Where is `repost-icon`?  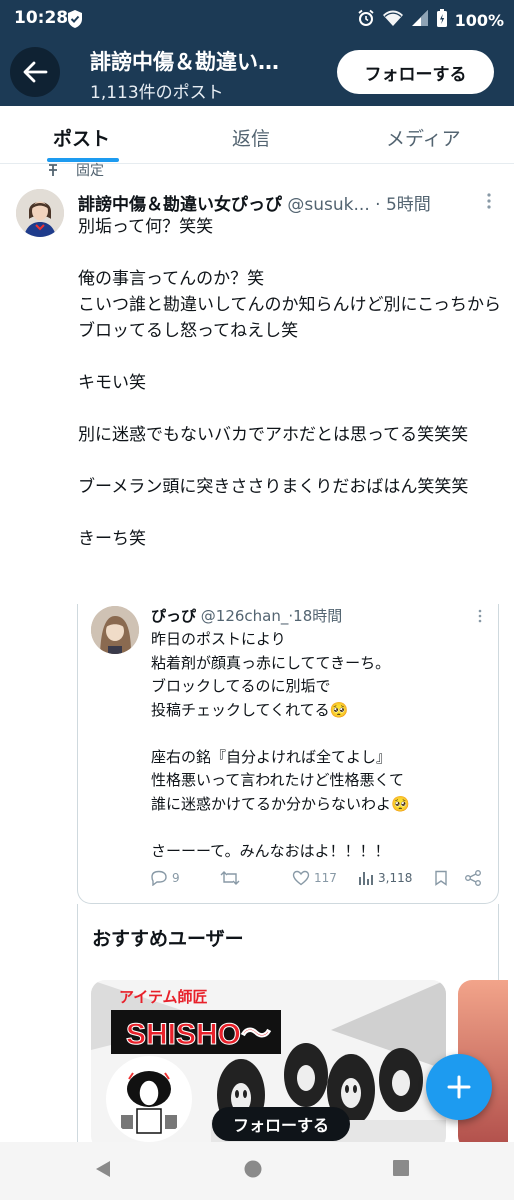
repost-icon is located at coordinates (230, 878).